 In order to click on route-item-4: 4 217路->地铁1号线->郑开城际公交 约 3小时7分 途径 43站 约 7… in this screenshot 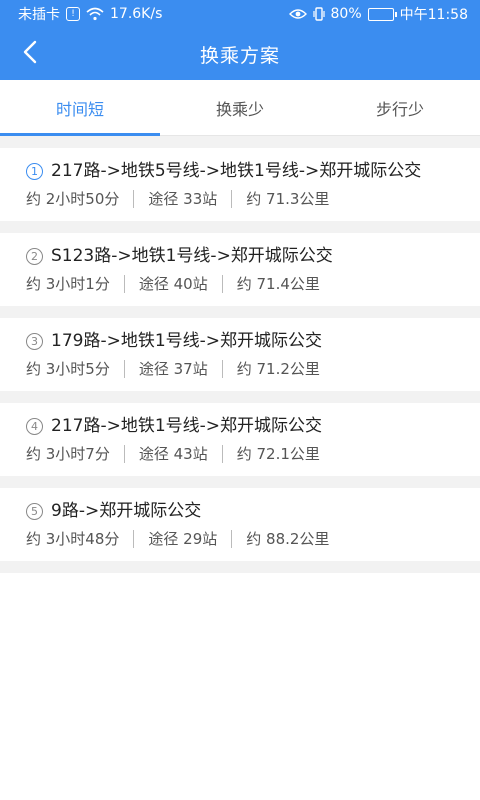, I will do `click(240, 439)`.